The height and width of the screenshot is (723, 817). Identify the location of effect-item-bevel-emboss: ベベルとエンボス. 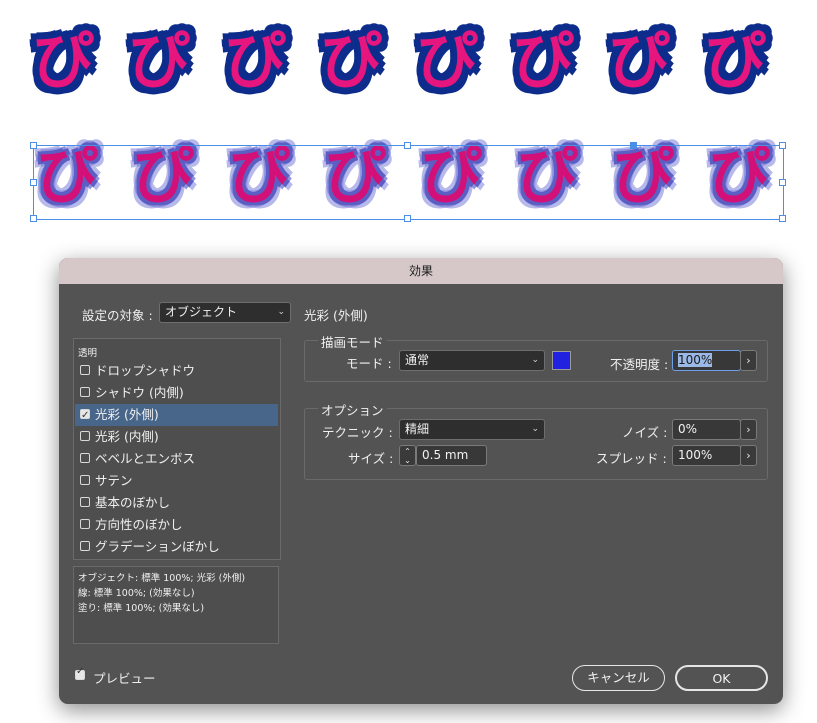
(176, 459).